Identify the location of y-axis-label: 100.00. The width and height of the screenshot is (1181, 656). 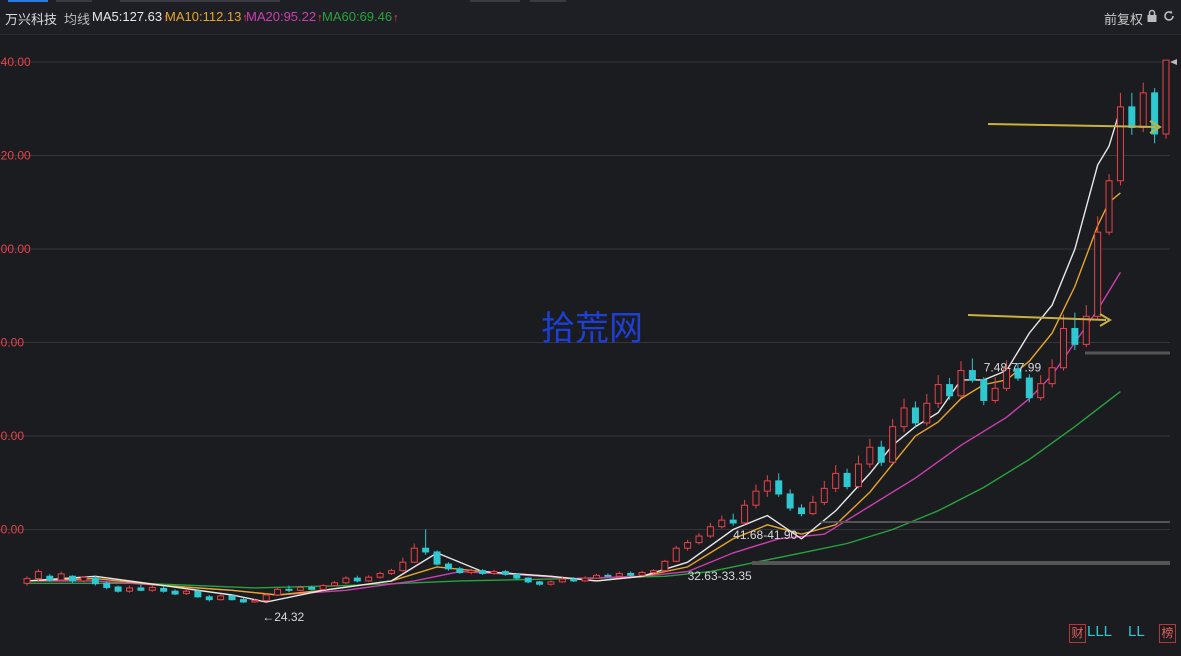
(15, 249).